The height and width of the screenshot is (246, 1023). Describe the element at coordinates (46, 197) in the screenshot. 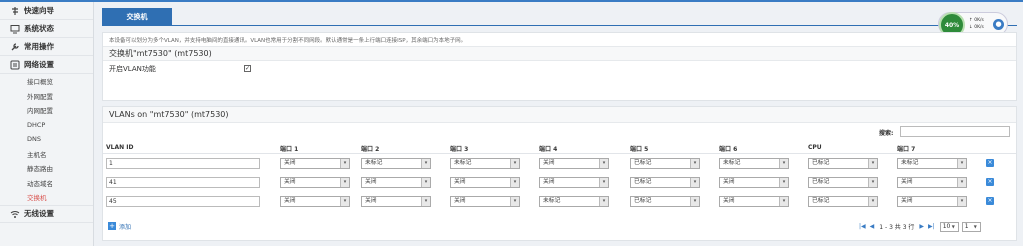

I see `sidebar-item: 交换机` at that location.